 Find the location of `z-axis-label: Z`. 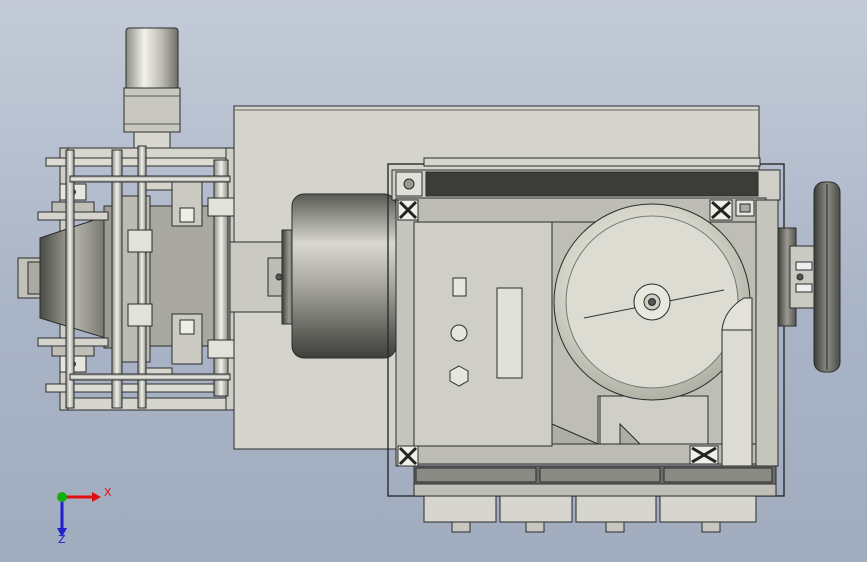

z-axis-label: Z is located at coordinates (62, 539).